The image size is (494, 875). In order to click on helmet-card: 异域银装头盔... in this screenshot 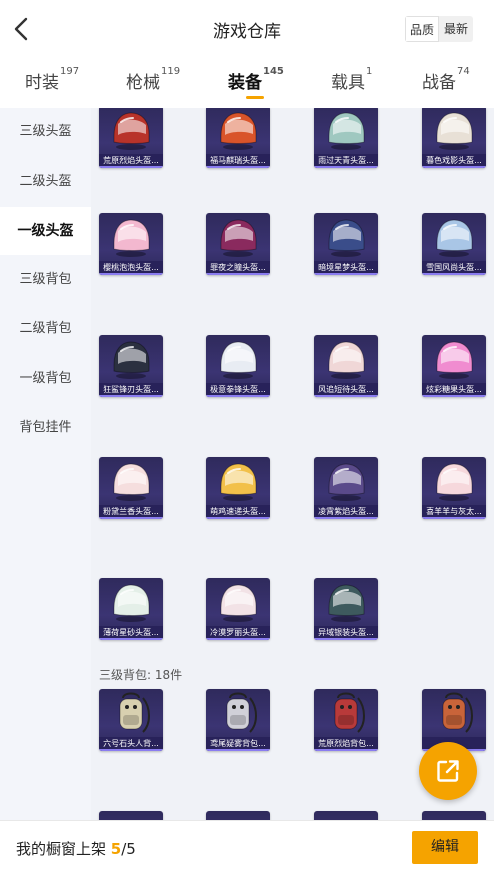, I will do `click(346, 609)`.